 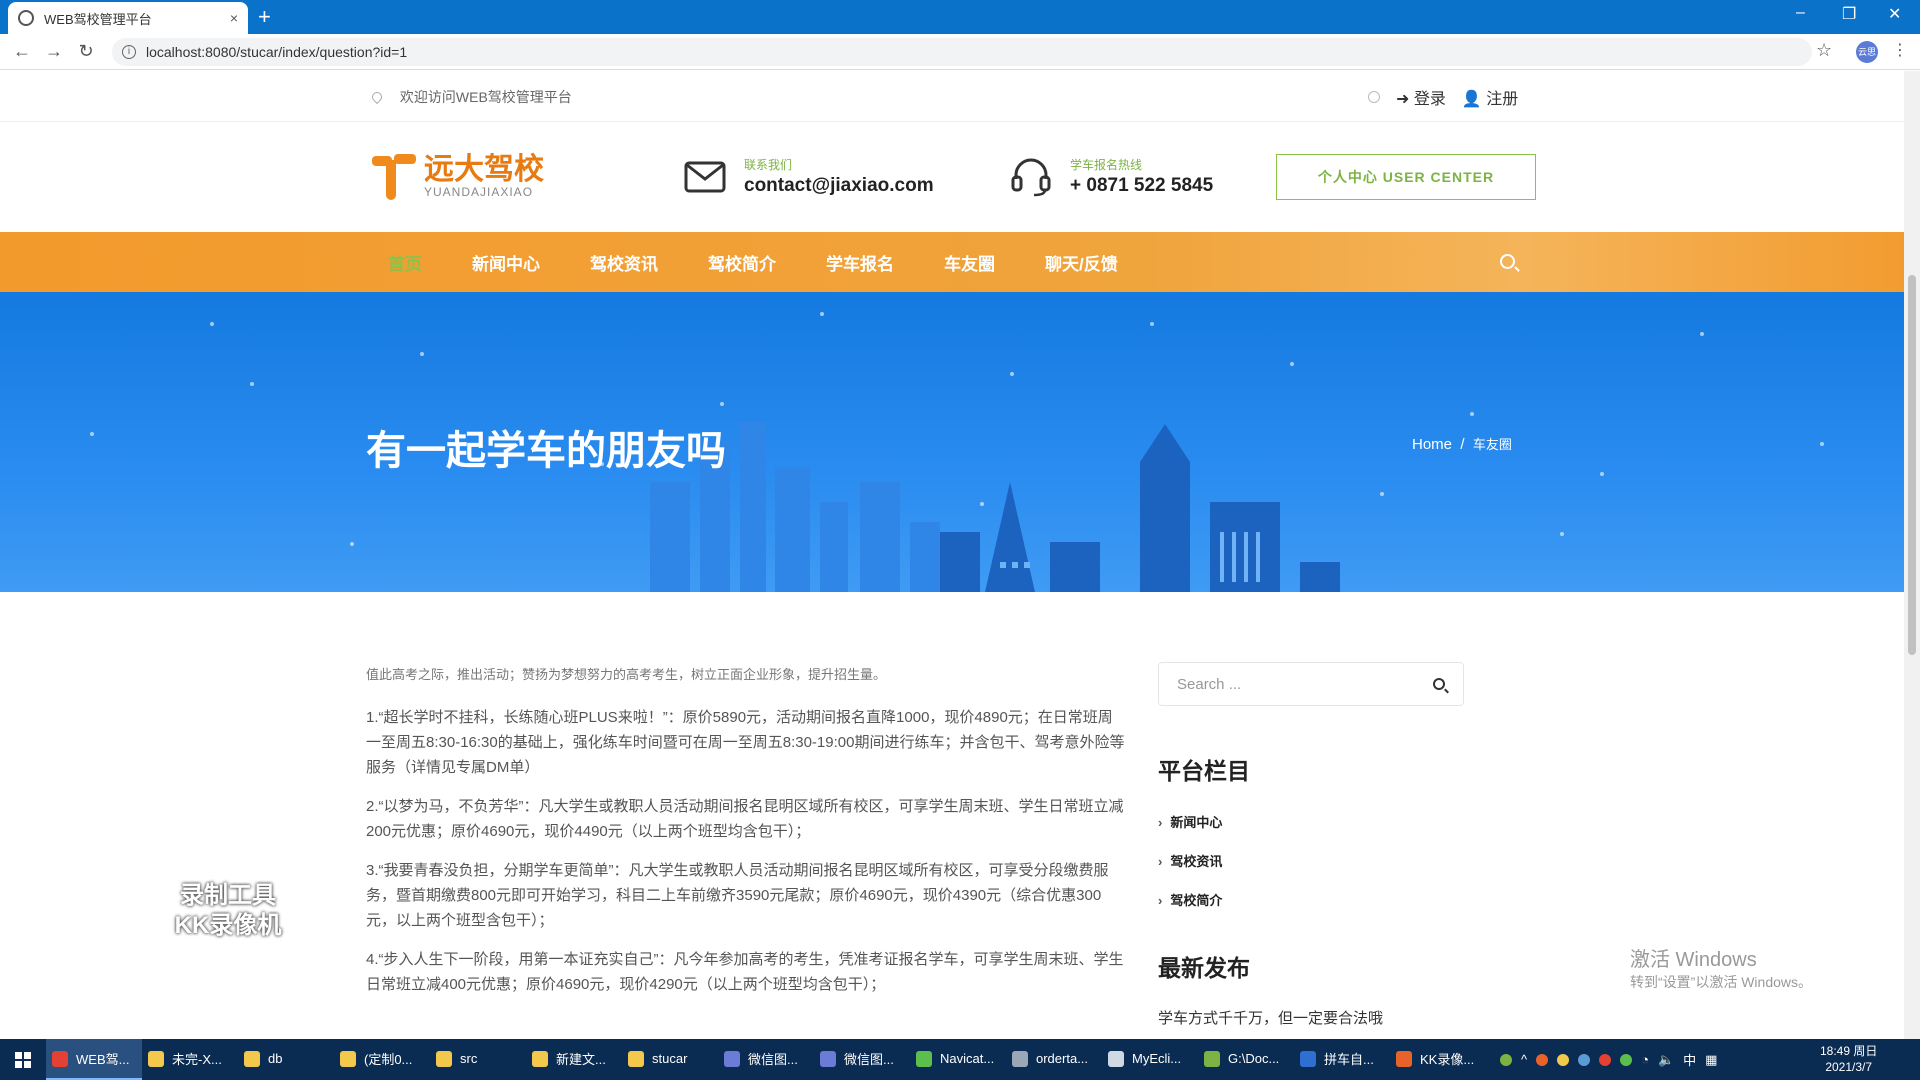 What do you see at coordinates (1849, 1067) in the screenshot?
I see `clock-date: 2021/3/7` at bounding box center [1849, 1067].